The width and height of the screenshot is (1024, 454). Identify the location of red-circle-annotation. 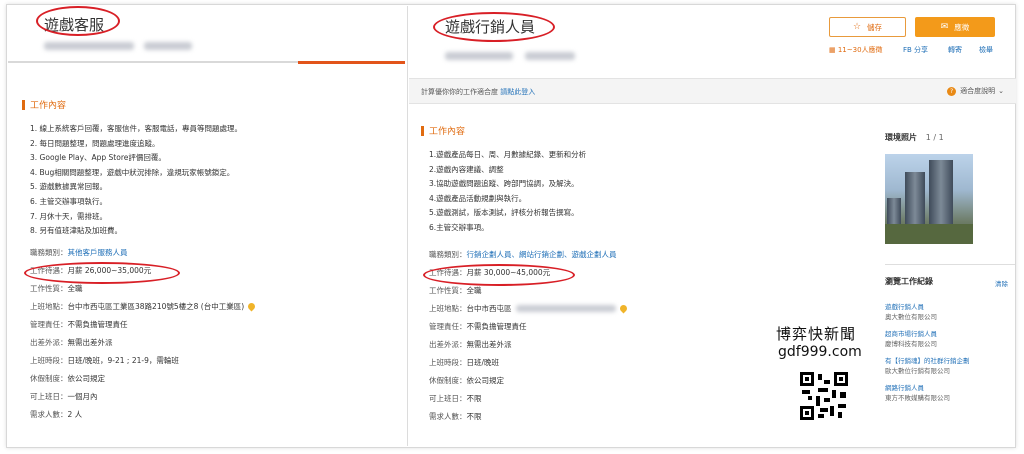
(494, 27).